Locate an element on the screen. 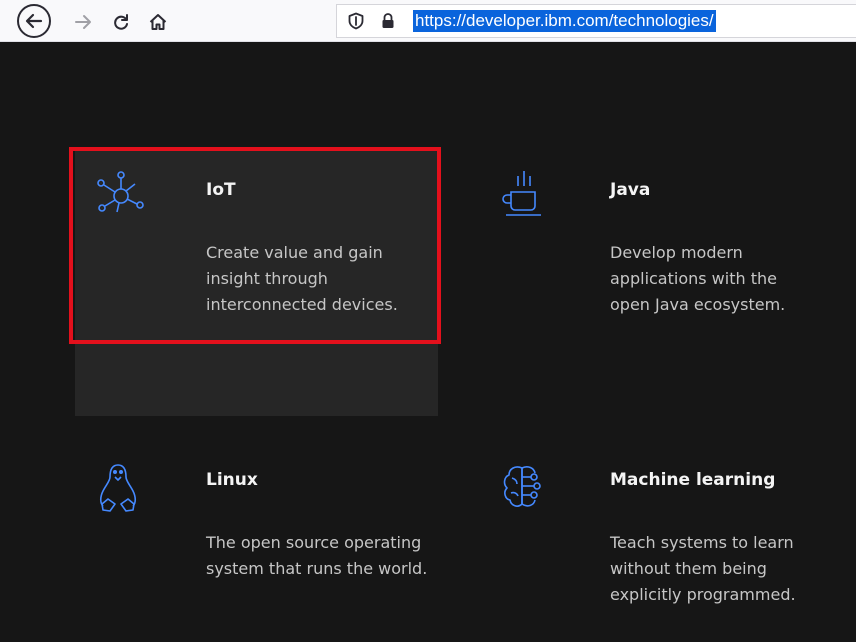 The width and height of the screenshot is (856, 642). card-title: IoT is located at coordinates (221, 190).